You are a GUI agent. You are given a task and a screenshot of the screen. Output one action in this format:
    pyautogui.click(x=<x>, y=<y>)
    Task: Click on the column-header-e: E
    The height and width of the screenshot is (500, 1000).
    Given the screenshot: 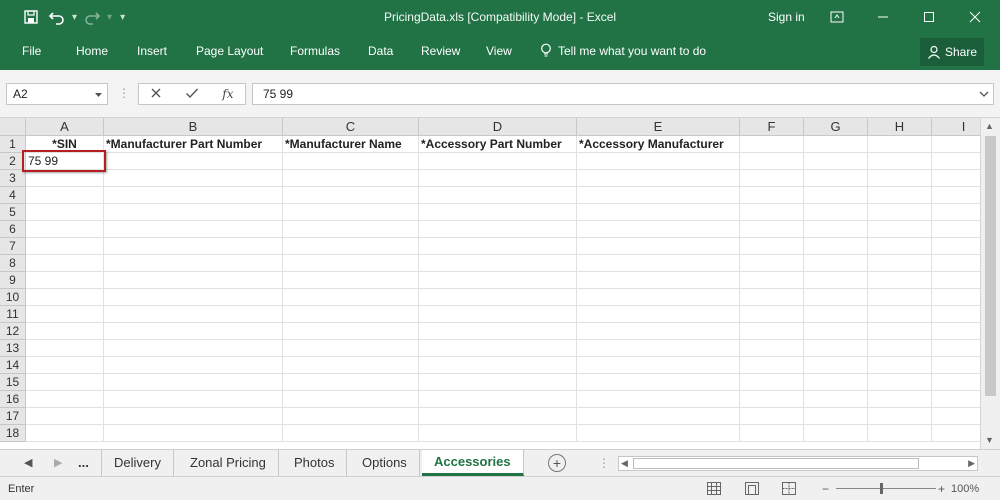 What is the action you would take?
    pyautogui.click(x=658, y=127)
    